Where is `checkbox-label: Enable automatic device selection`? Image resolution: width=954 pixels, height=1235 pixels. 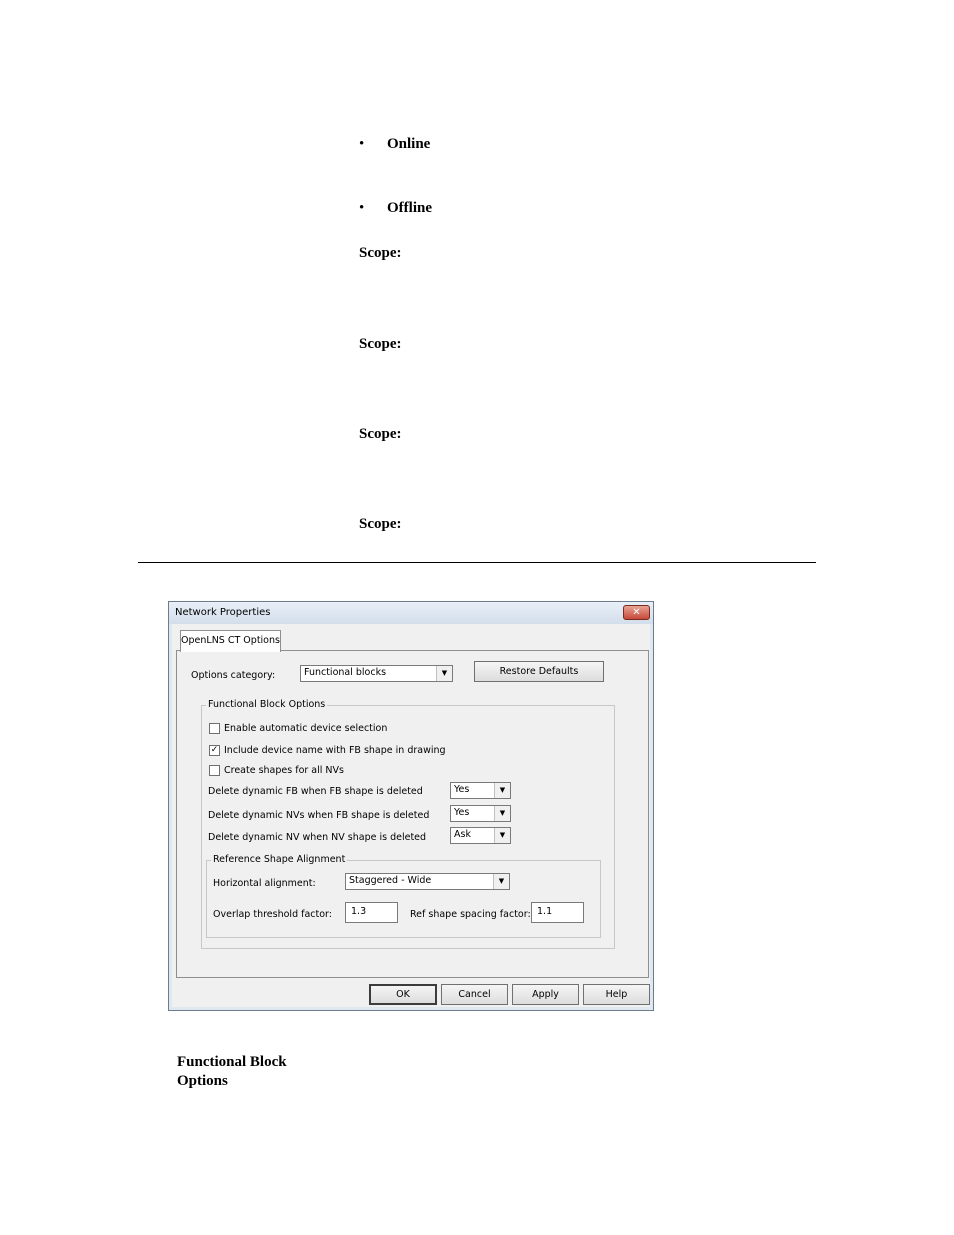 checkbox-label: Enable automatic device selection is located at coordinates (306, 728).